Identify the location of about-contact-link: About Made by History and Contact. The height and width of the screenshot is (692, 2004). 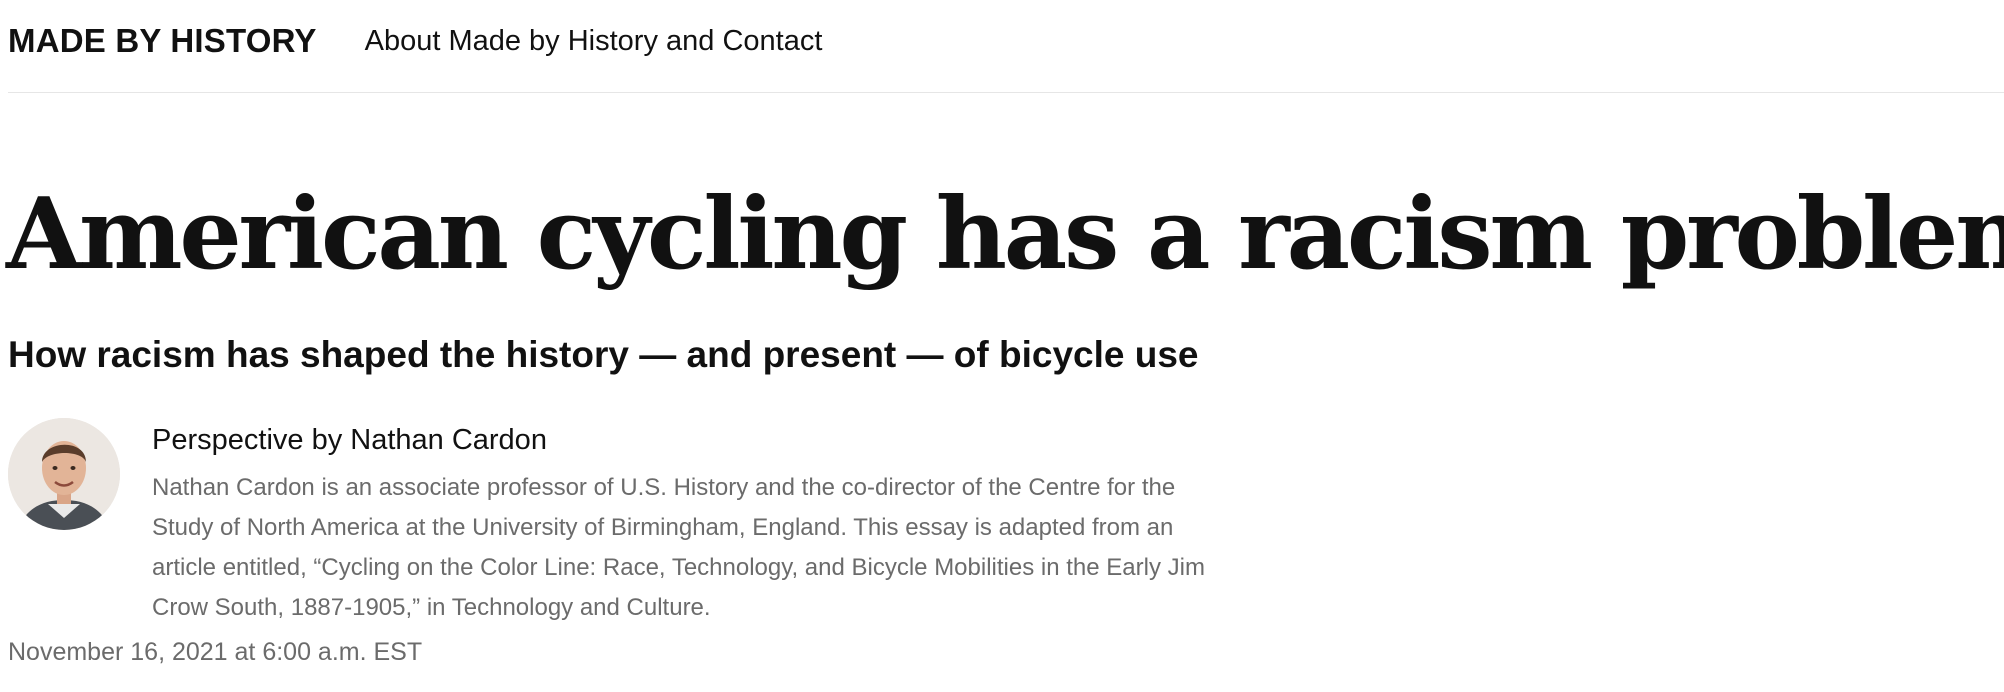
(594, 41).